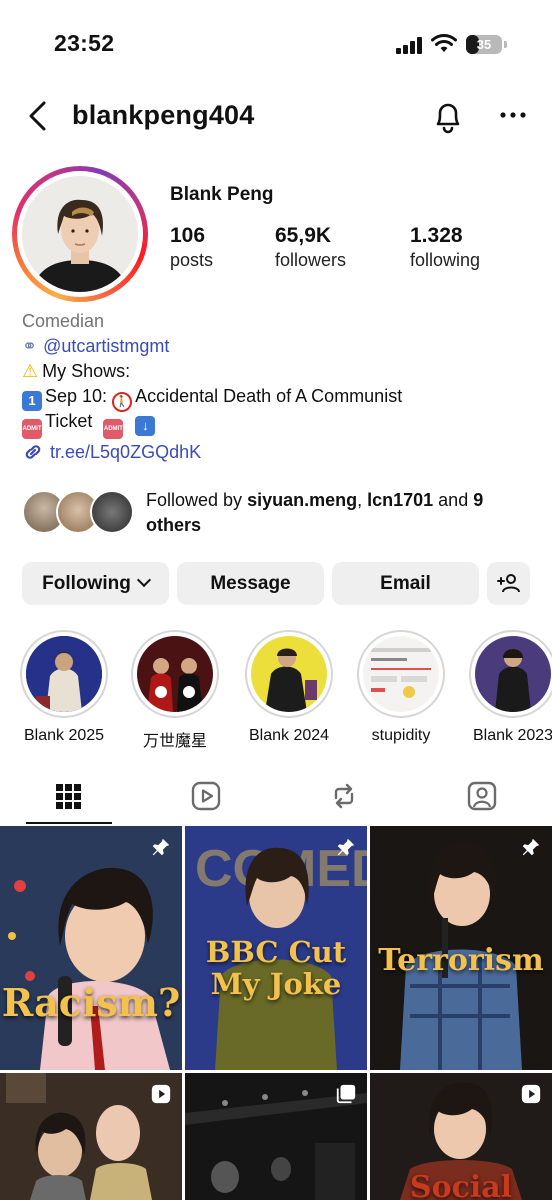 Image resolution: width=552 pixels, height=1200 pixels. I want to click on highlight-3: Blank 2024, so click(289, 687).